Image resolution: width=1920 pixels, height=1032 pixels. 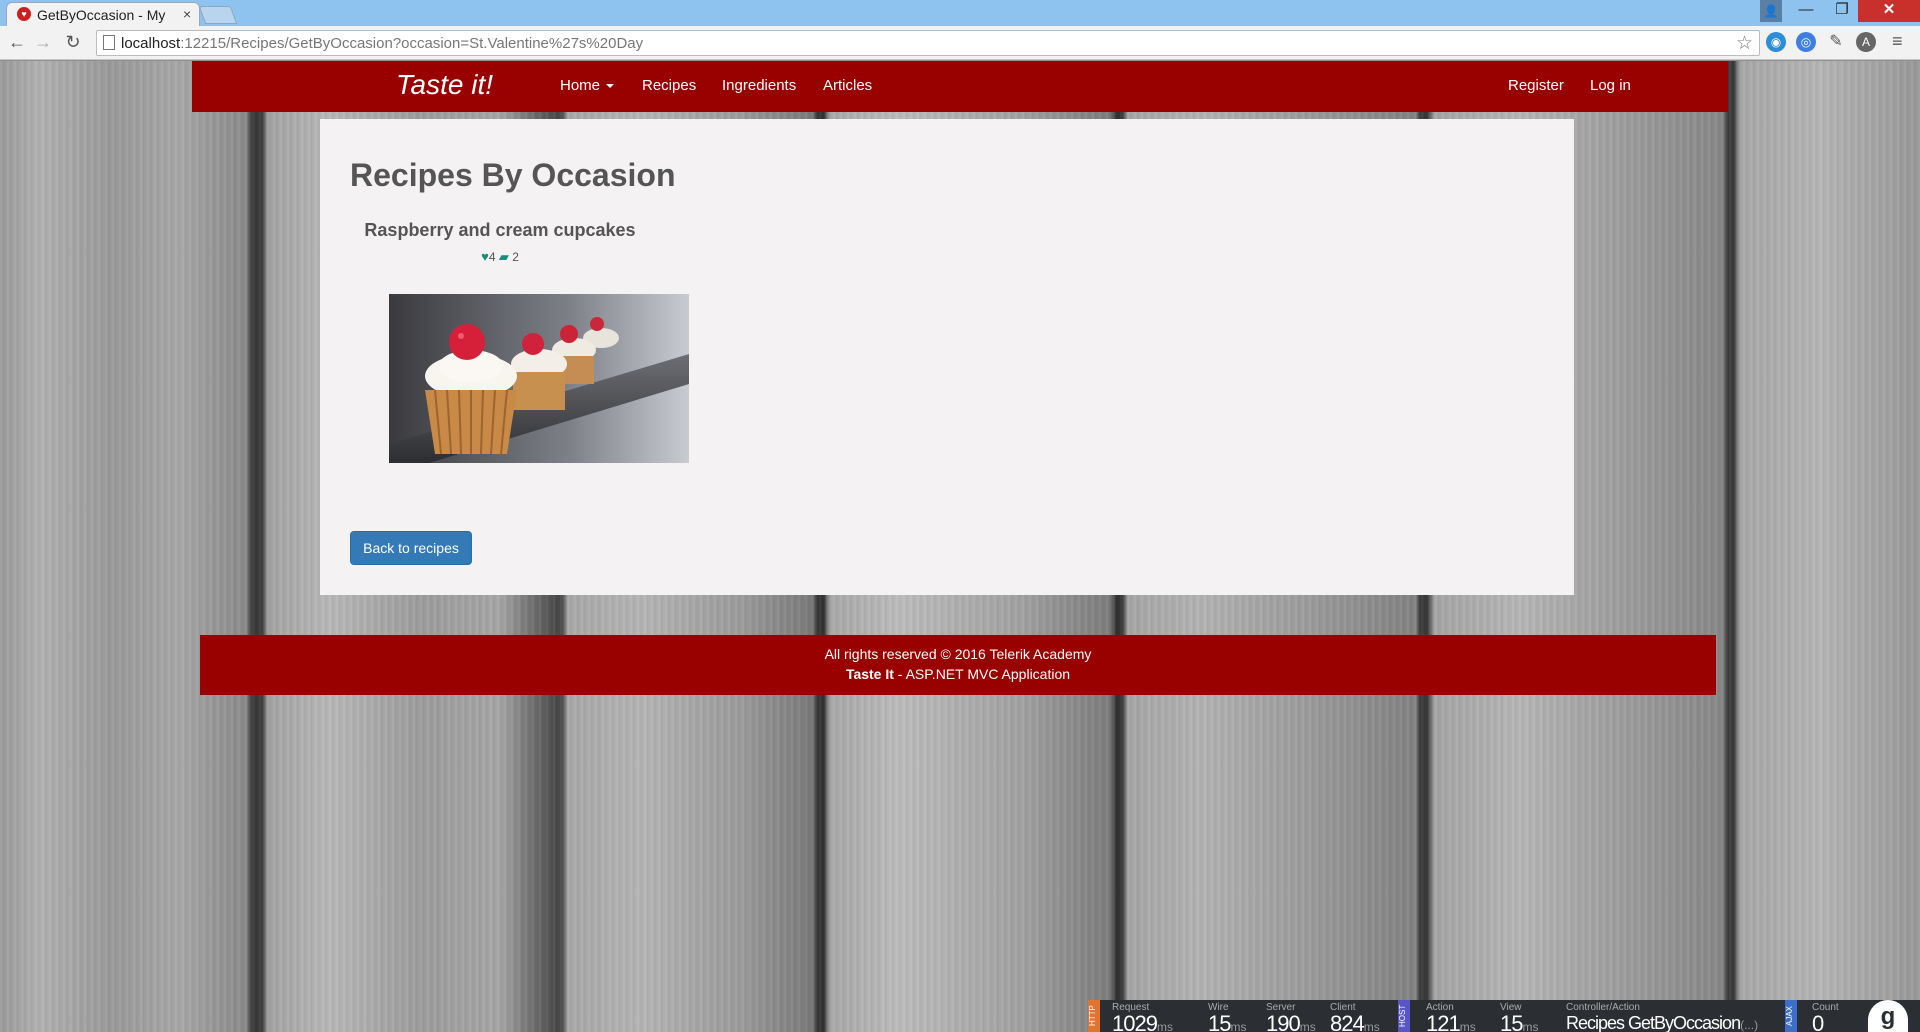 I want to click on heart-icon: ♥, so click(x=485, y=256).